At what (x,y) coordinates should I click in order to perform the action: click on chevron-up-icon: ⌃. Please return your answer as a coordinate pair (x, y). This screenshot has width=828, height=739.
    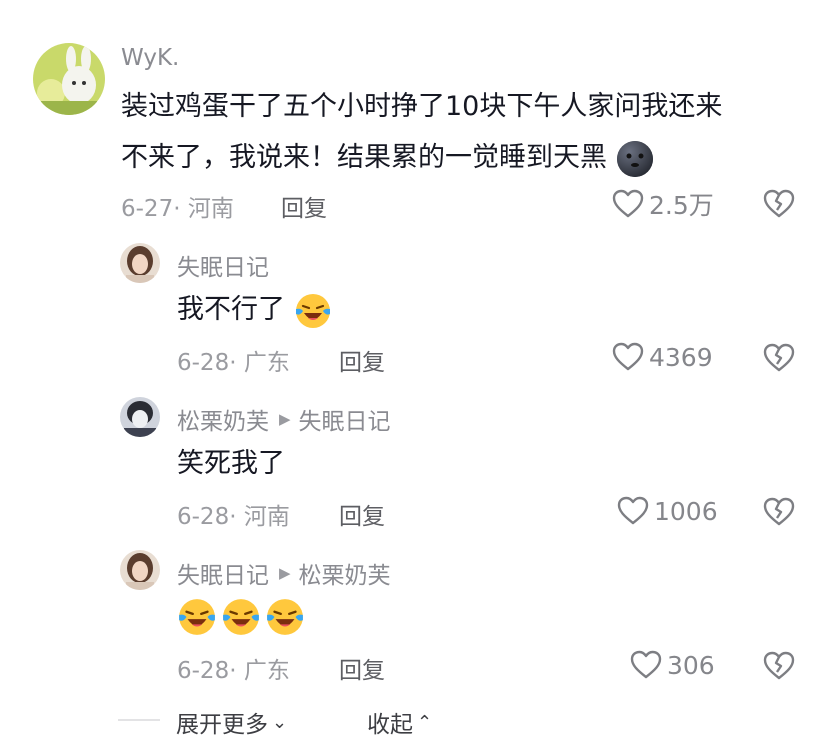
    Looking at the image, I should click on (425, 722).